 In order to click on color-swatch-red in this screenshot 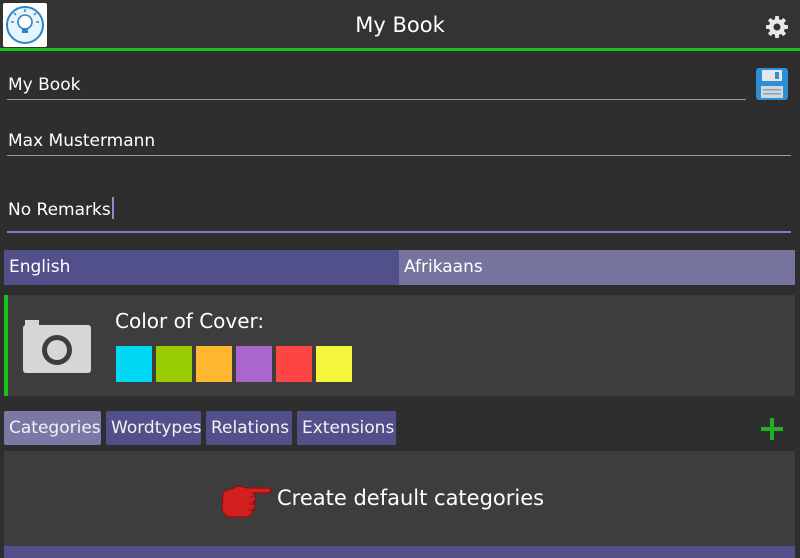, I will do `click(294, 364)`.